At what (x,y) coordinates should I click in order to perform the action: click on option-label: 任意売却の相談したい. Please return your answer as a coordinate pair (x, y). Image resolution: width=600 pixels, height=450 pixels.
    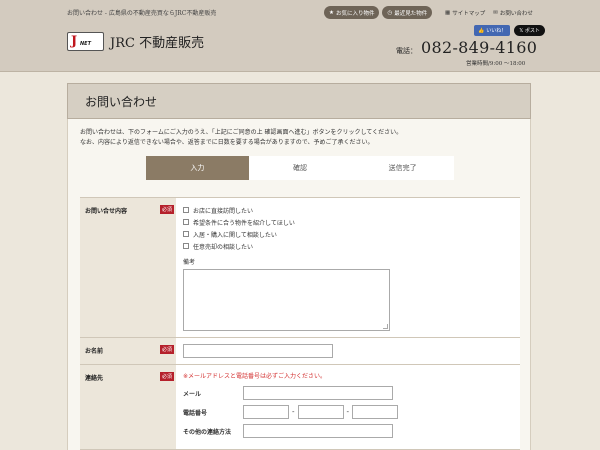
    Looking at the image, I should click on (223, 247).